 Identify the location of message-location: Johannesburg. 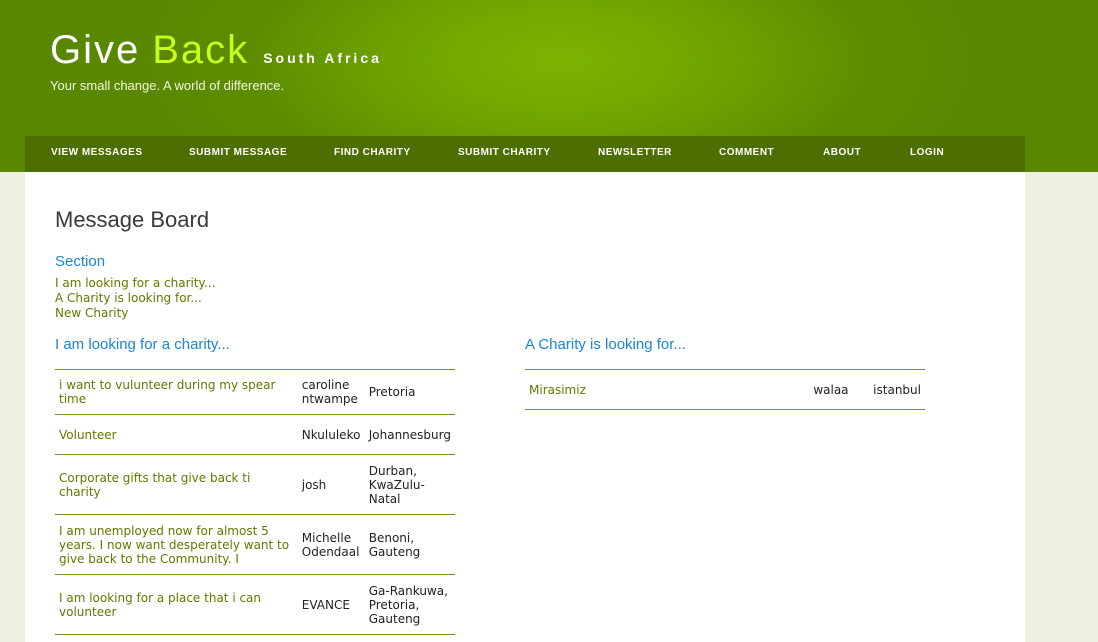
(409, 434).